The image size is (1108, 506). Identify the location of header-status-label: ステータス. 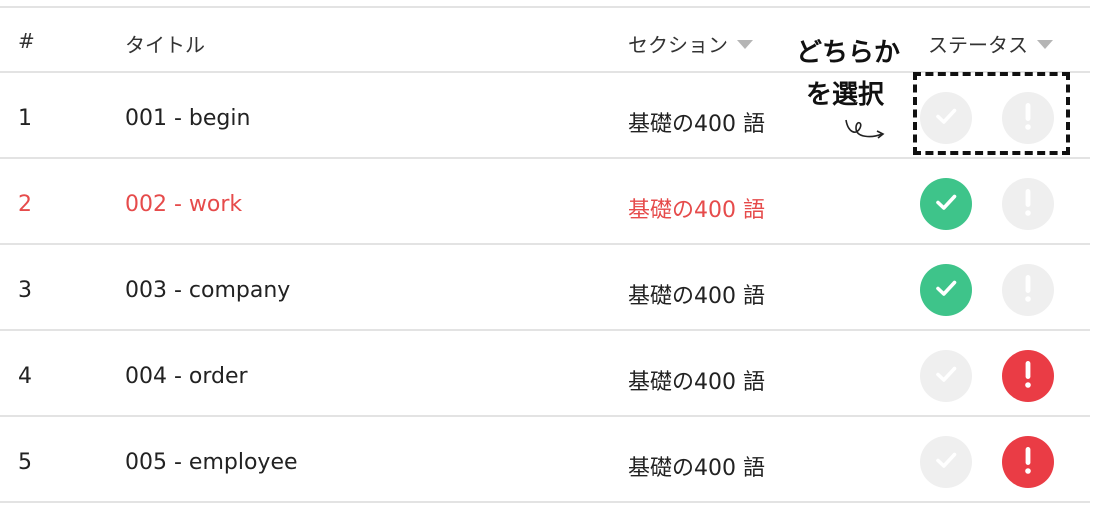
(978, 45).